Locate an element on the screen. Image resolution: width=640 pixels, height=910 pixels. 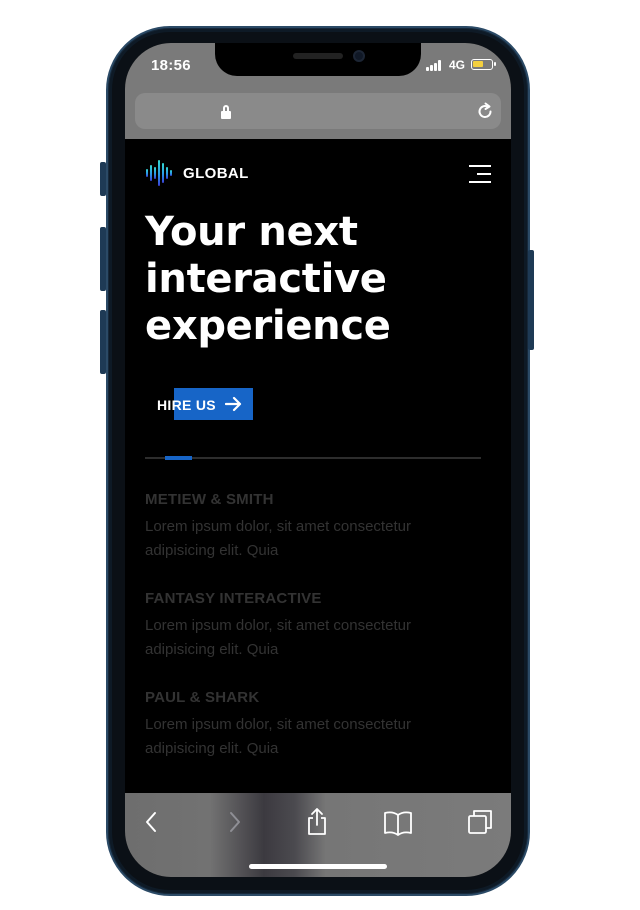
battery-level is located at coordinates (478, 64).